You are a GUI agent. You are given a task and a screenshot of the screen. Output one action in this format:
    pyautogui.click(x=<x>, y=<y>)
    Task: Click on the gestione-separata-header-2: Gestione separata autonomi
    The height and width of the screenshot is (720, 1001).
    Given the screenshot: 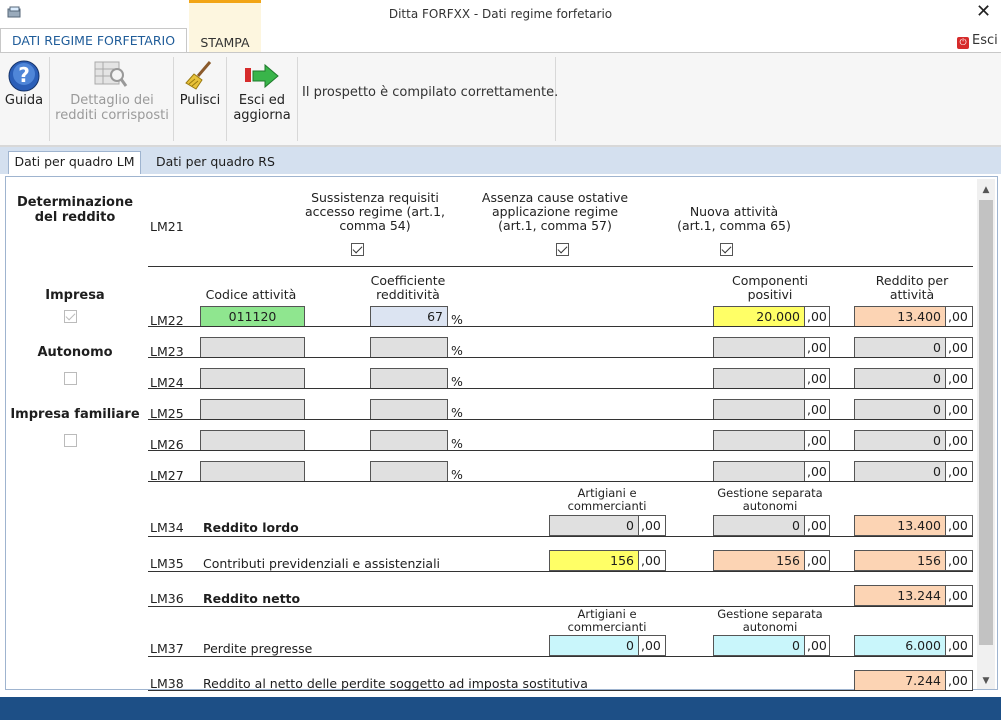 What is the action you would take?
    pyautogui.click(x=770, y=620)
    